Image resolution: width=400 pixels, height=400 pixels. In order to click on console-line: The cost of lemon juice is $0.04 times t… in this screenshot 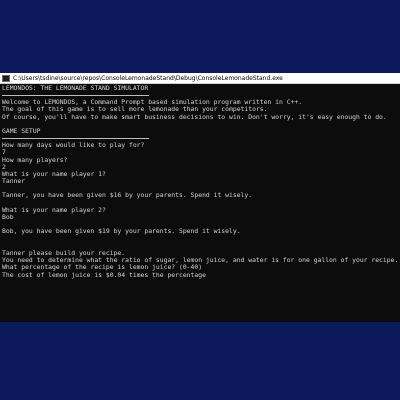, I will do `click(104, 275)`.